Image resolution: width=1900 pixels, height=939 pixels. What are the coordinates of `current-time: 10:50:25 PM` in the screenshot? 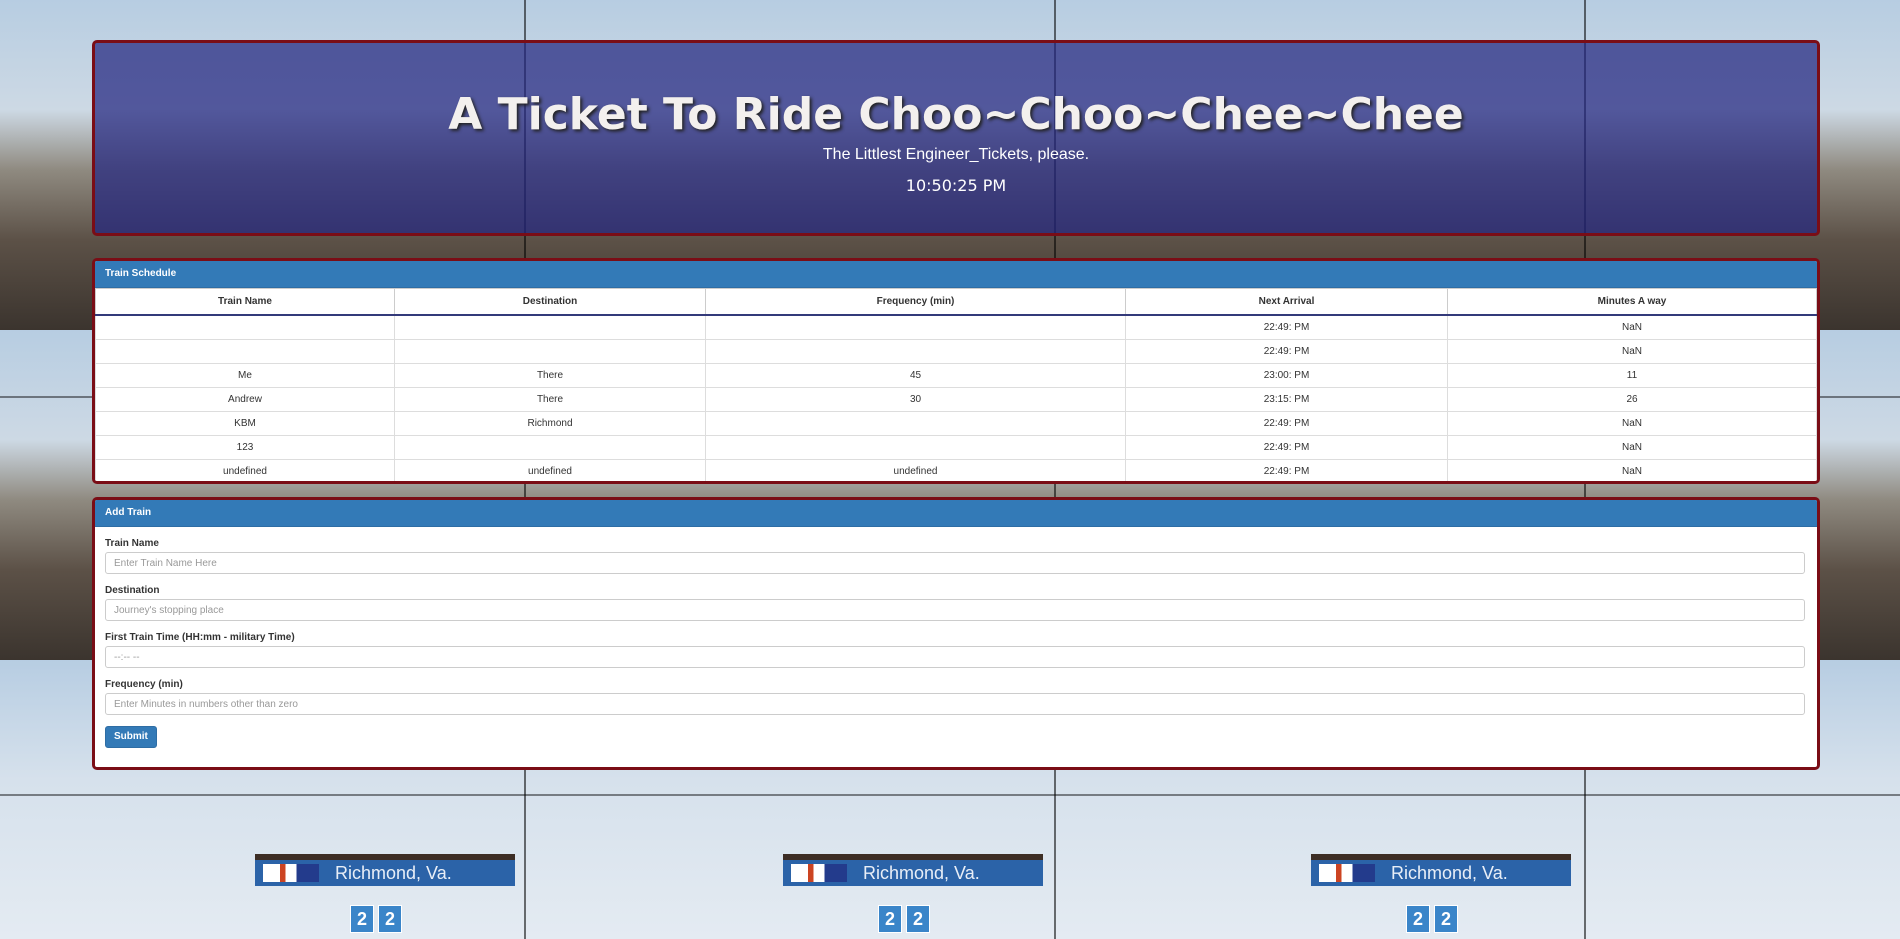 It's located at (956, 185).